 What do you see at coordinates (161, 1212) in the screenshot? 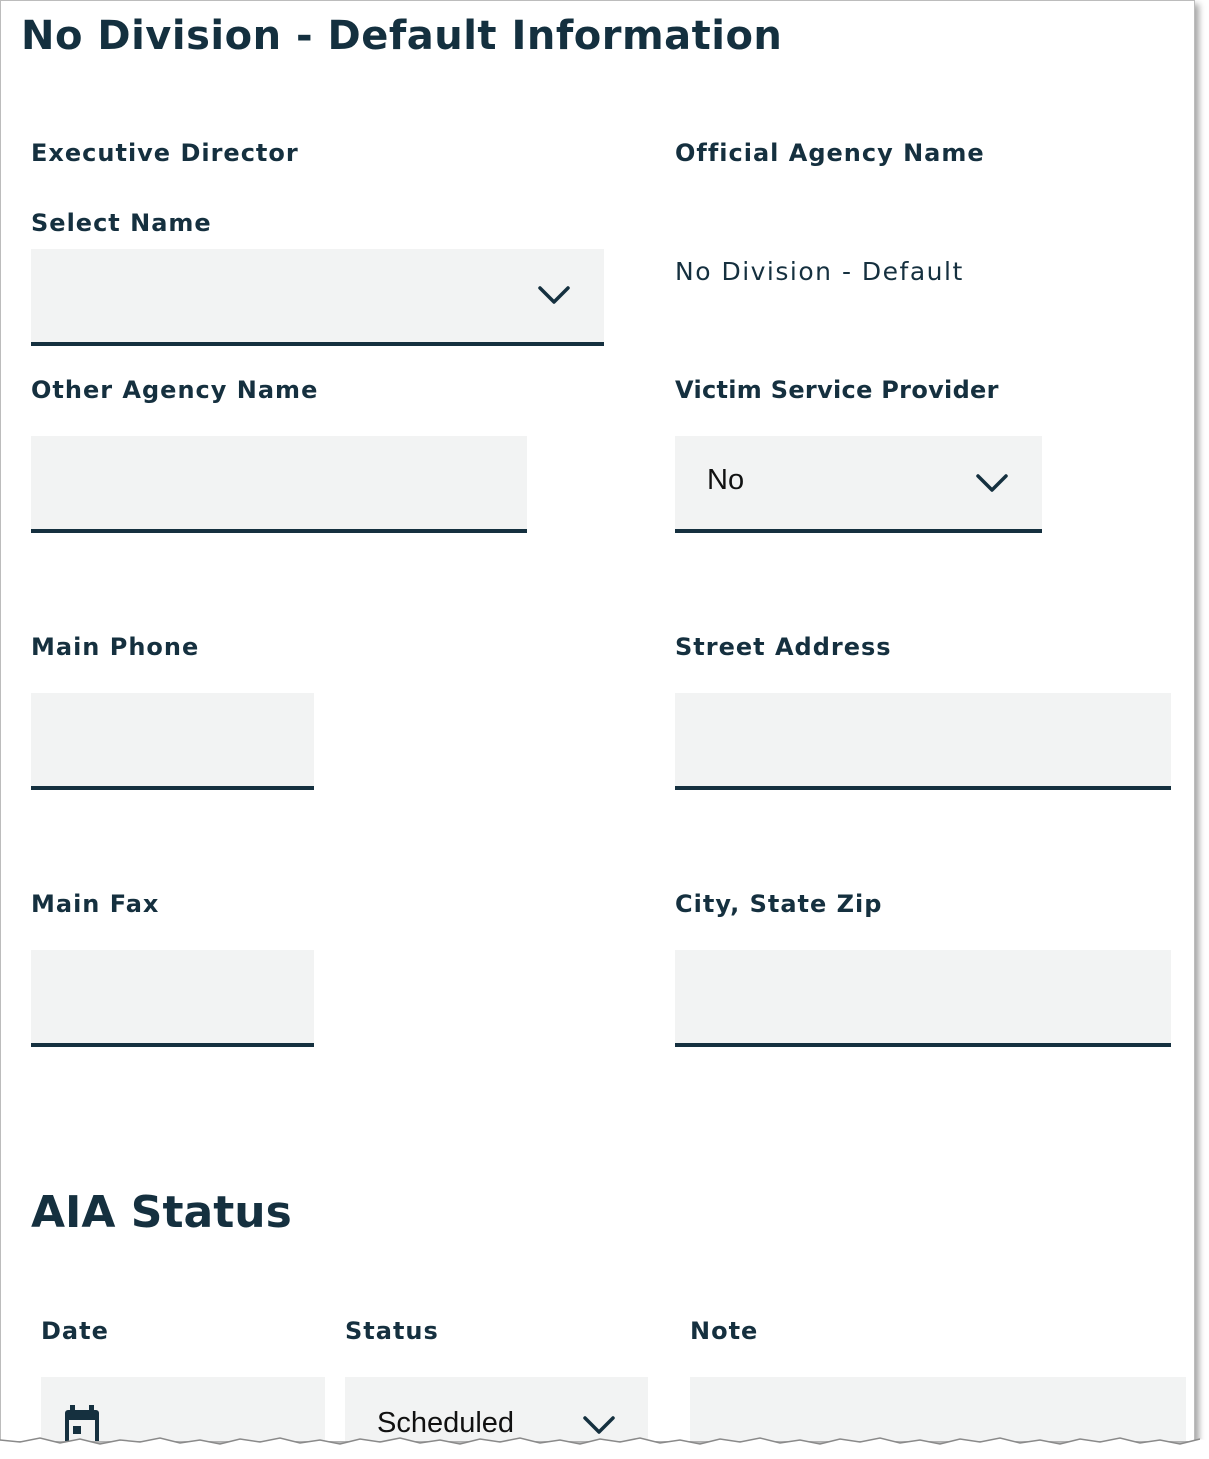
I see `aia-status-title: AIA Status` at bounding box center [161, 1212].